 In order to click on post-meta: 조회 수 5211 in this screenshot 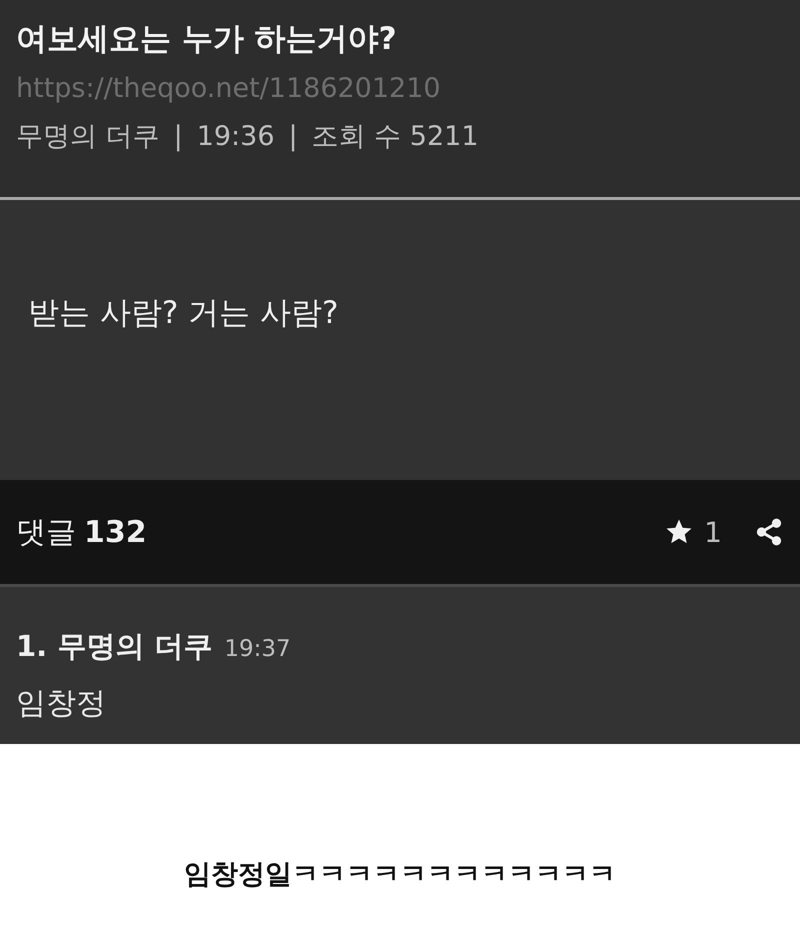, I will do `click(395, 137)`.